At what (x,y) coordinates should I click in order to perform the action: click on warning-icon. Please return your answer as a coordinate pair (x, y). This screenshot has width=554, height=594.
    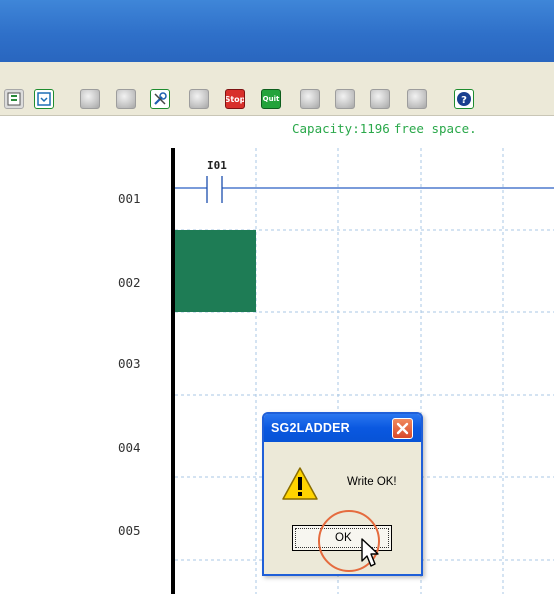
    Looking at the image, I should click on (300, 486).